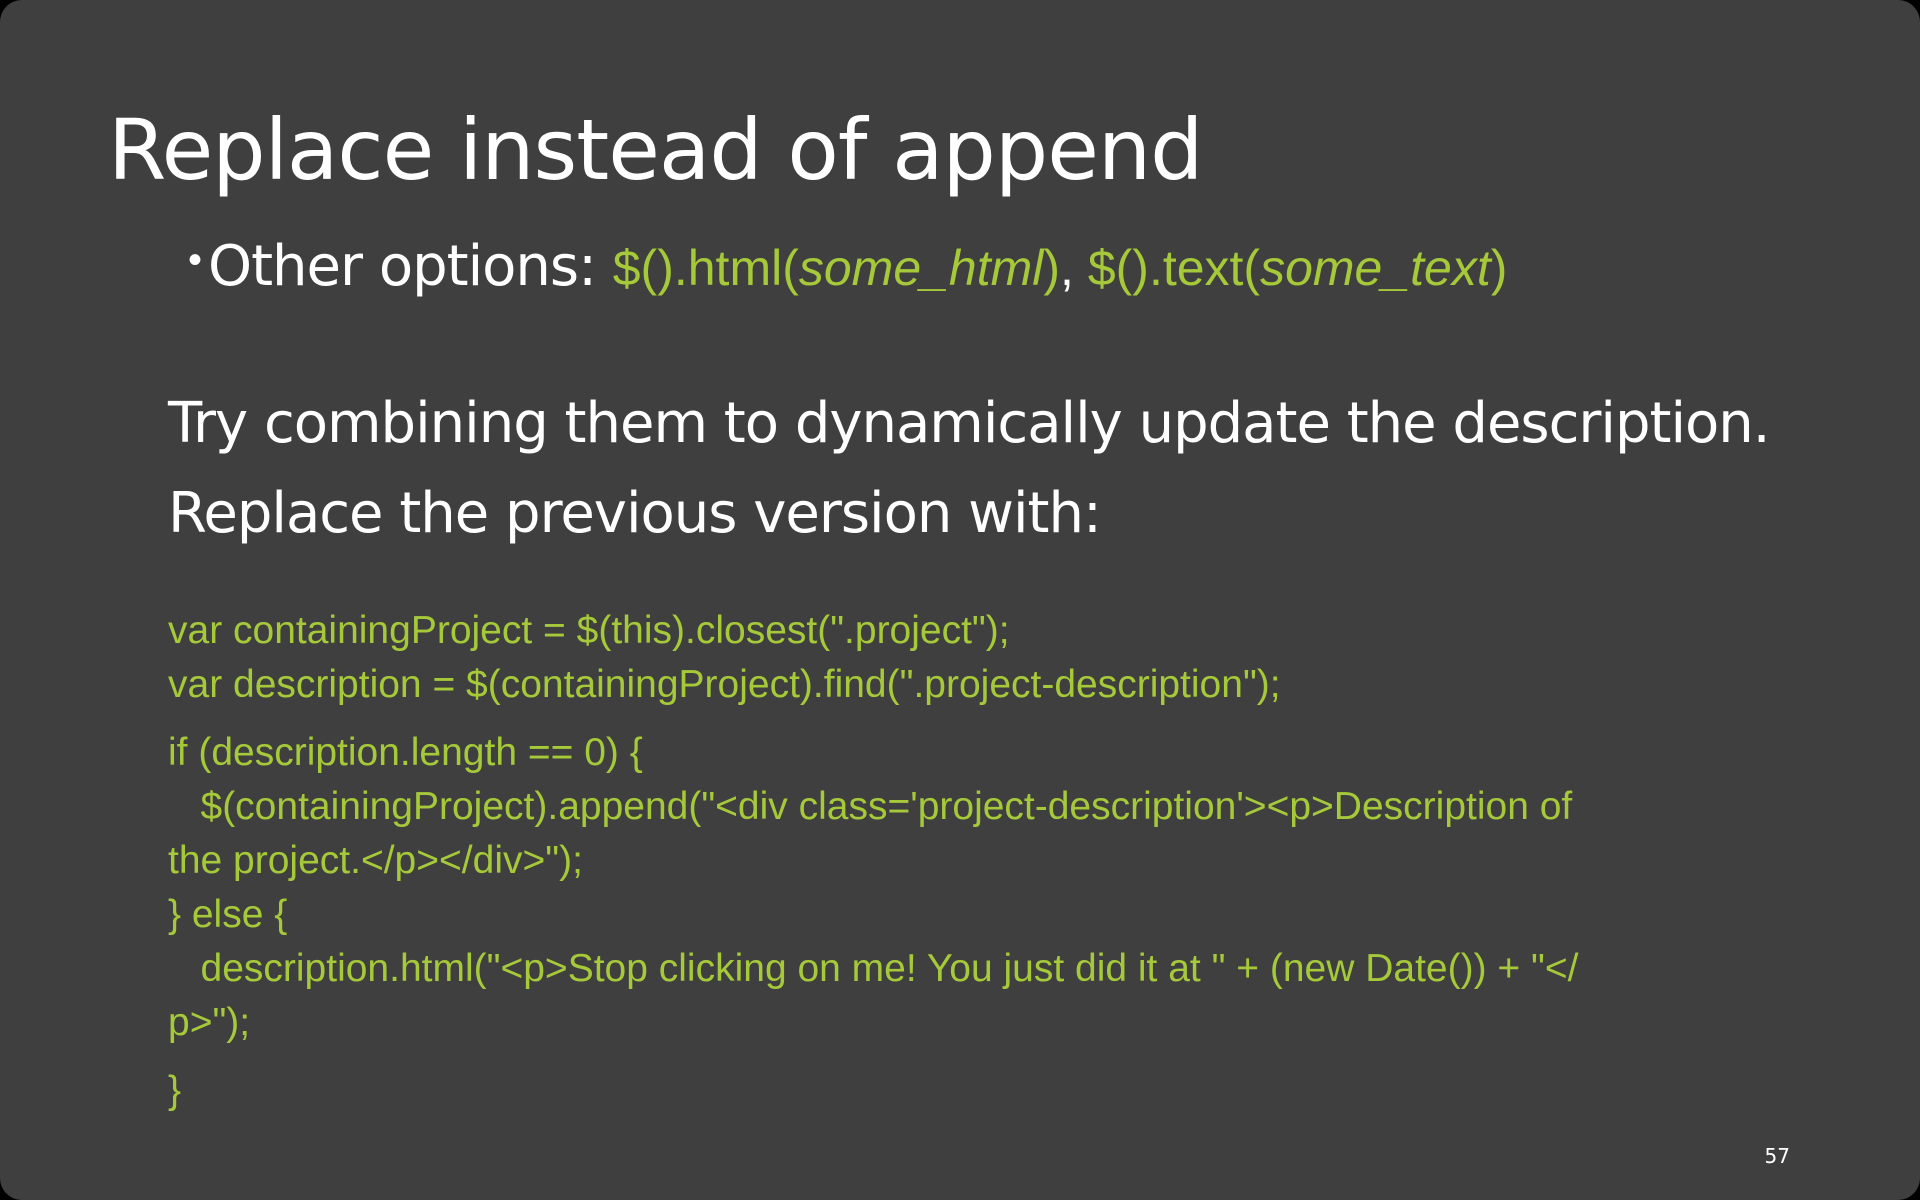 The height and width of the screenshot is (1200, 1920). I want to click on slide-number: 57, so click(1777, 1156).